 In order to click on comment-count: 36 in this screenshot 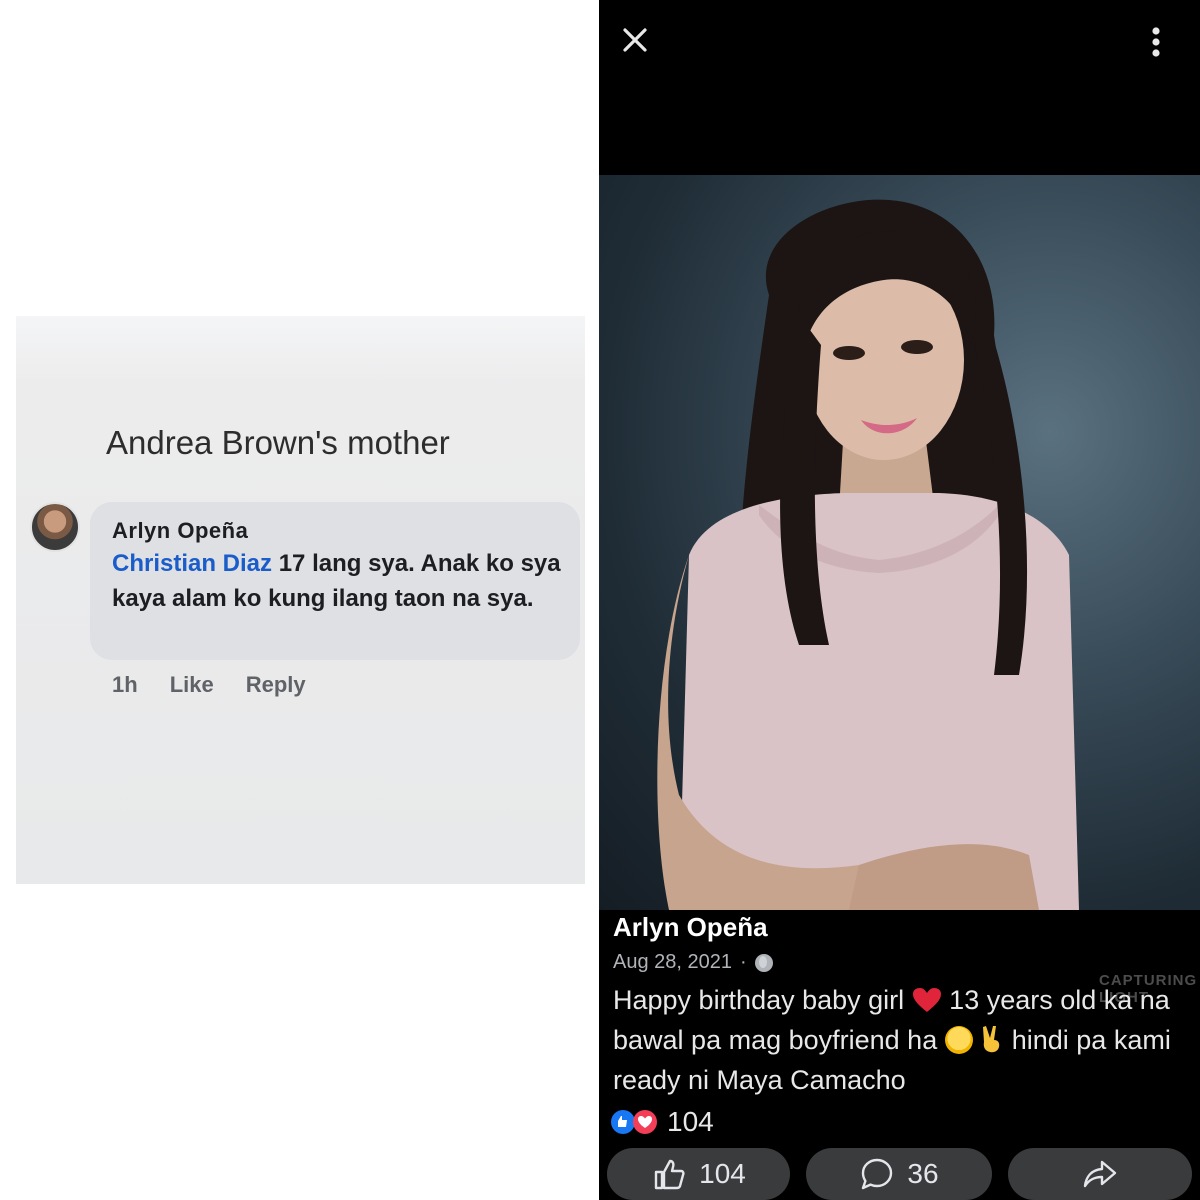, I will do `click(923, 1173)`.